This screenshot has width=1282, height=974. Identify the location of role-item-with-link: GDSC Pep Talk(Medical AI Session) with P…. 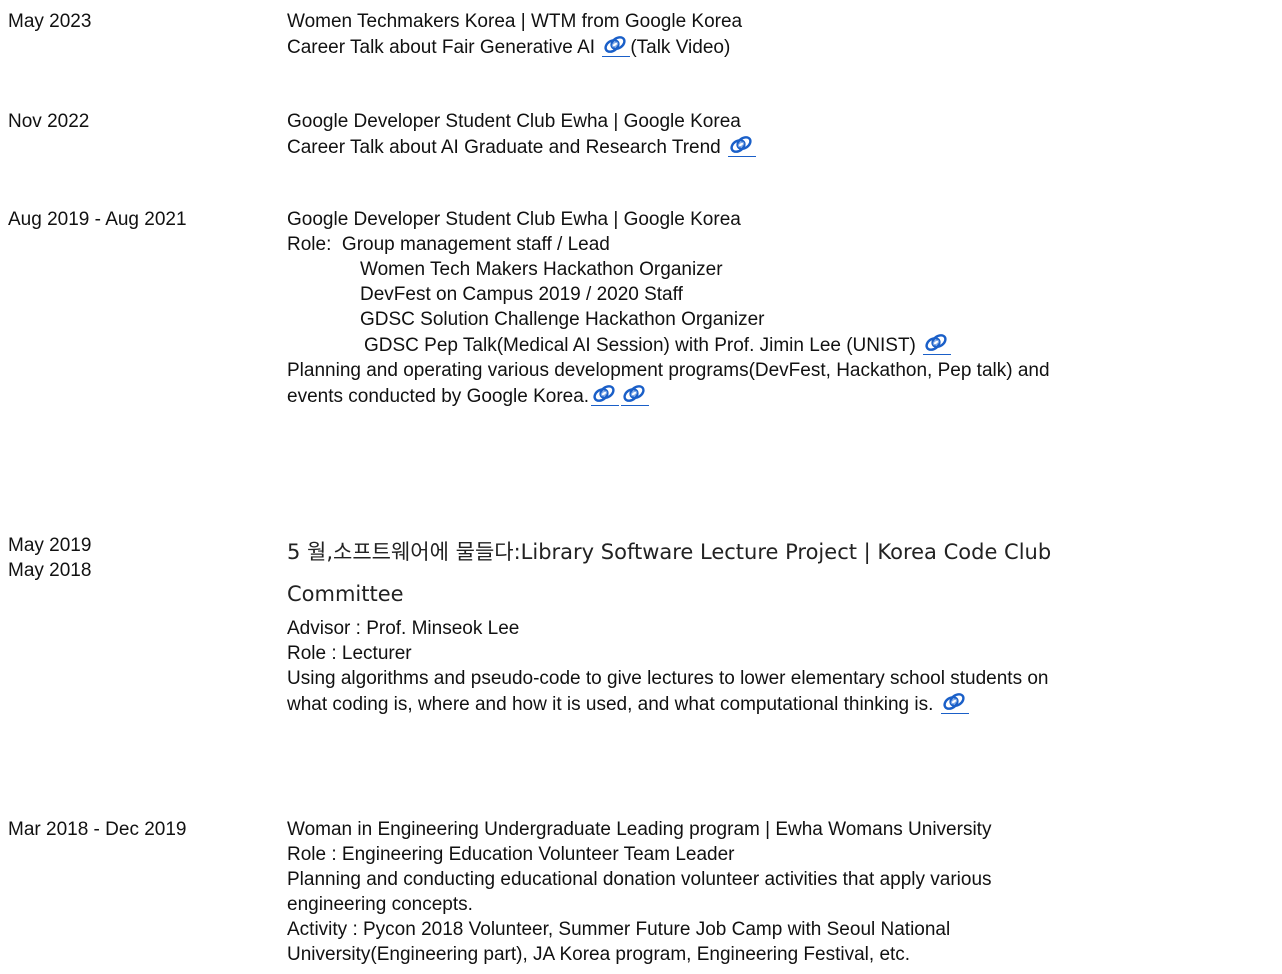
(781, 345).